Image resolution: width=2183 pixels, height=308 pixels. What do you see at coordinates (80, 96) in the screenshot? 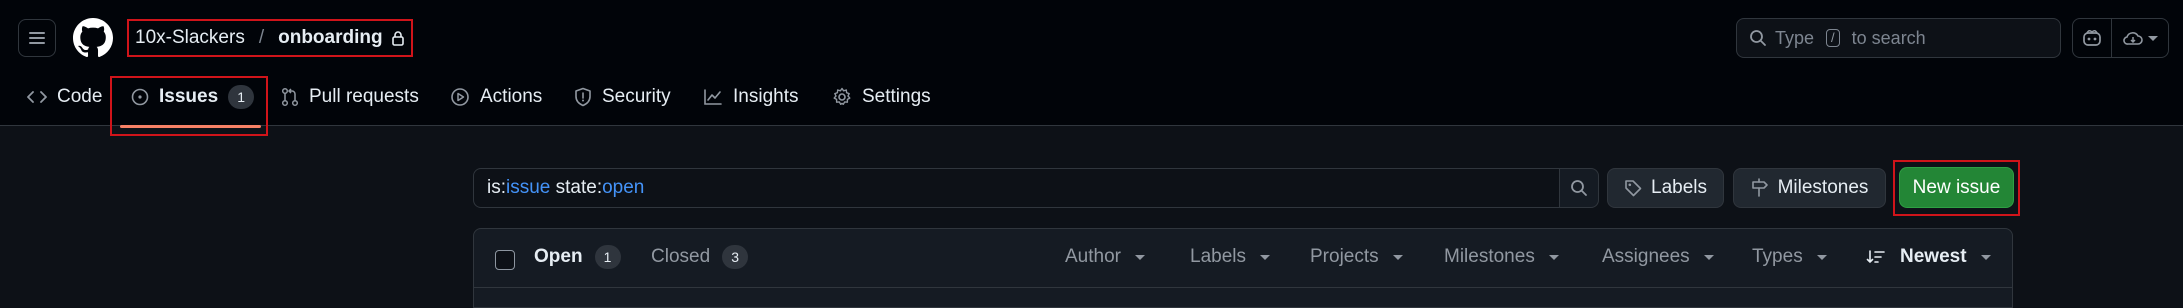
I see `tab-code-label: Code` at bounding box center [80, 96].